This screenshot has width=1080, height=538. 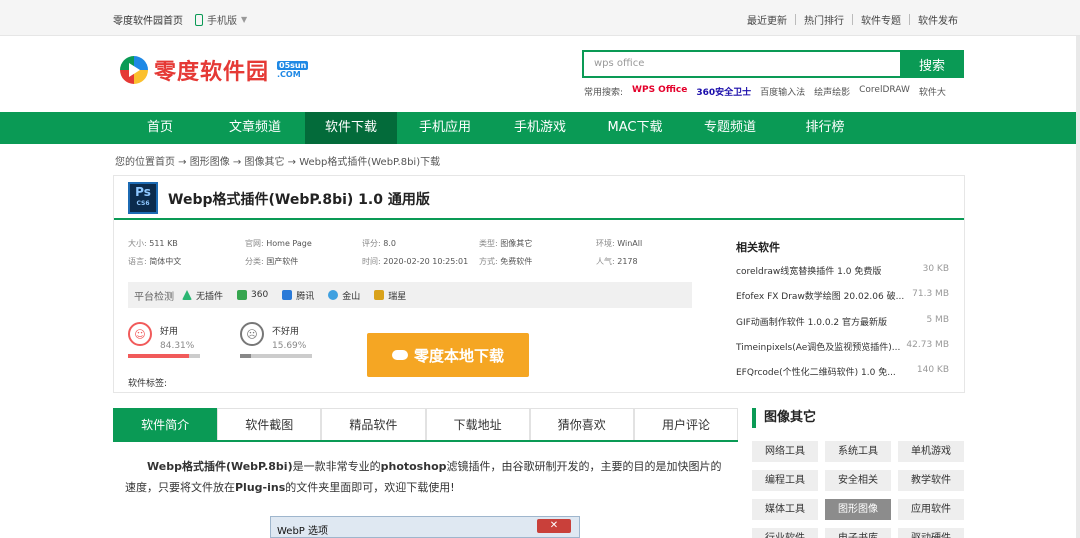 I want to click on nav-home: 首页, so click(x=160, y=128).